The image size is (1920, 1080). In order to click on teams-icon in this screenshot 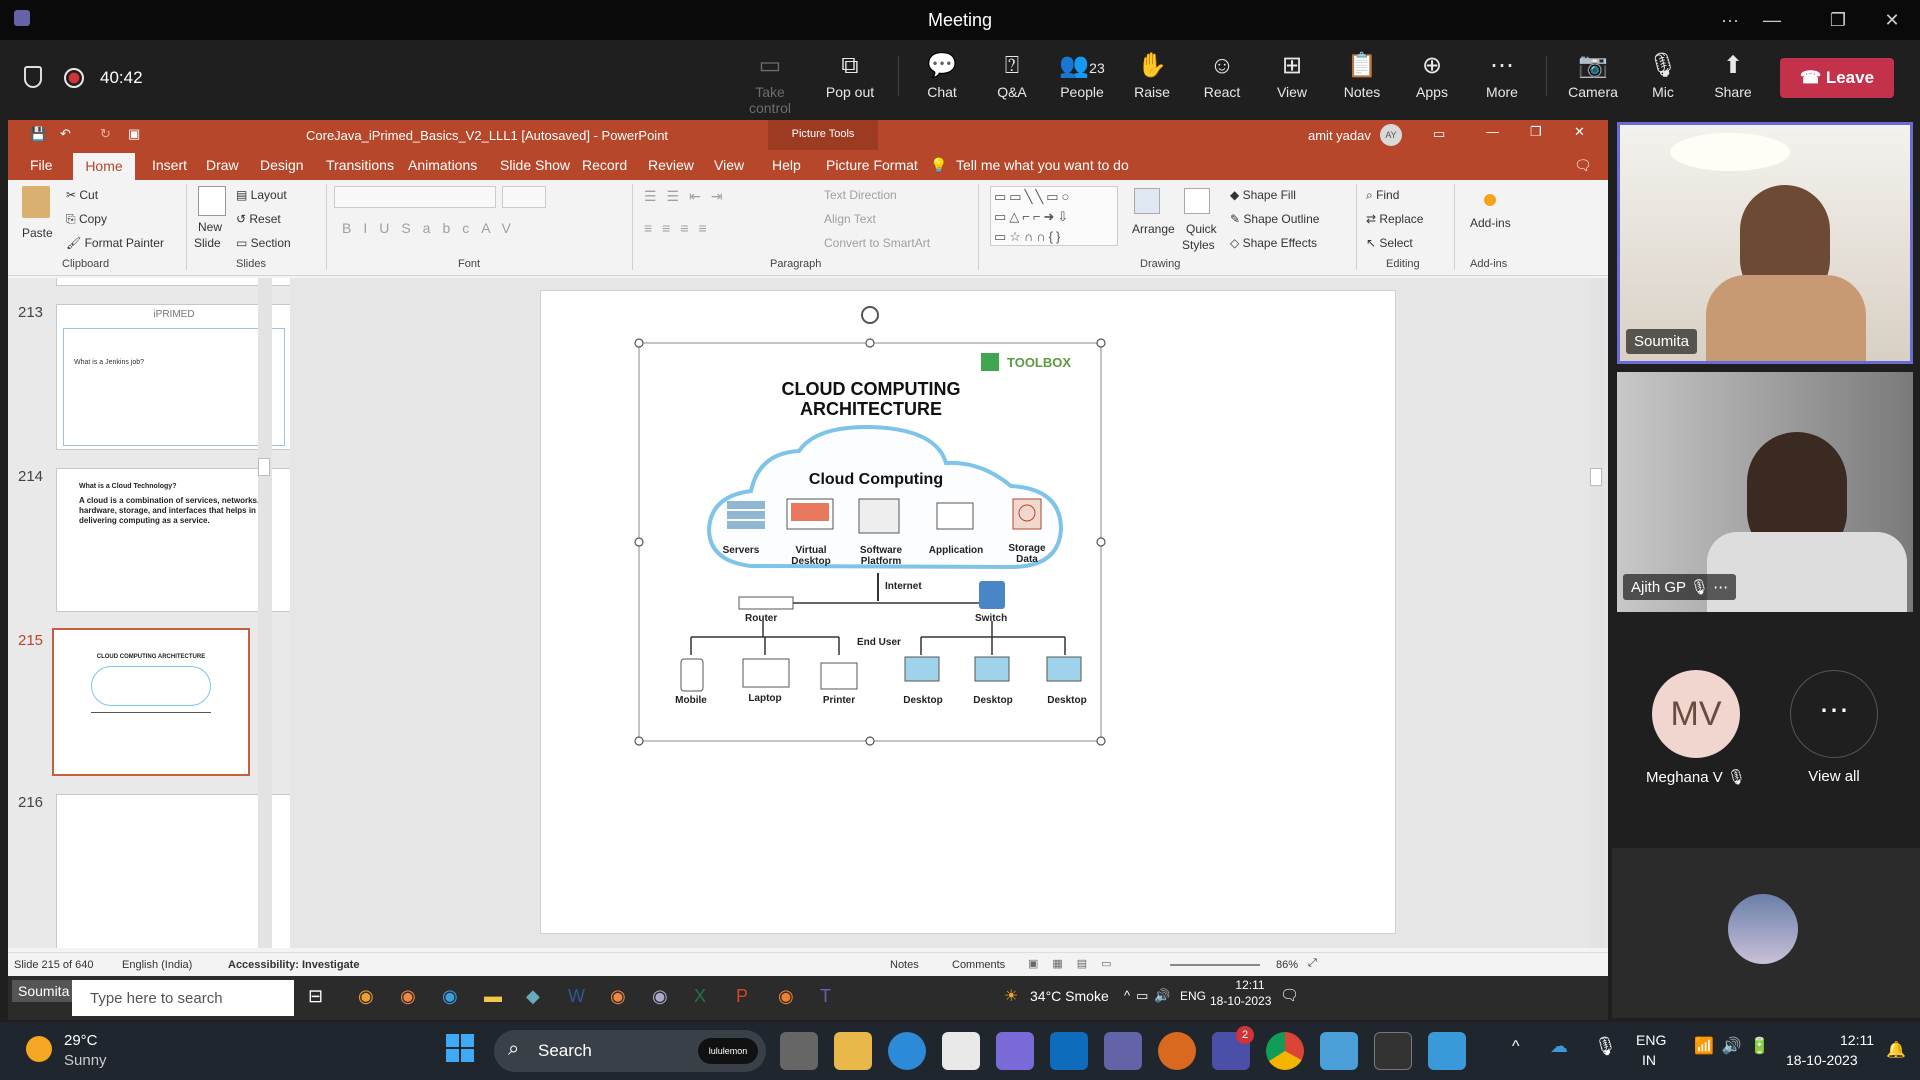, I will do `click(1123, 1051)`.